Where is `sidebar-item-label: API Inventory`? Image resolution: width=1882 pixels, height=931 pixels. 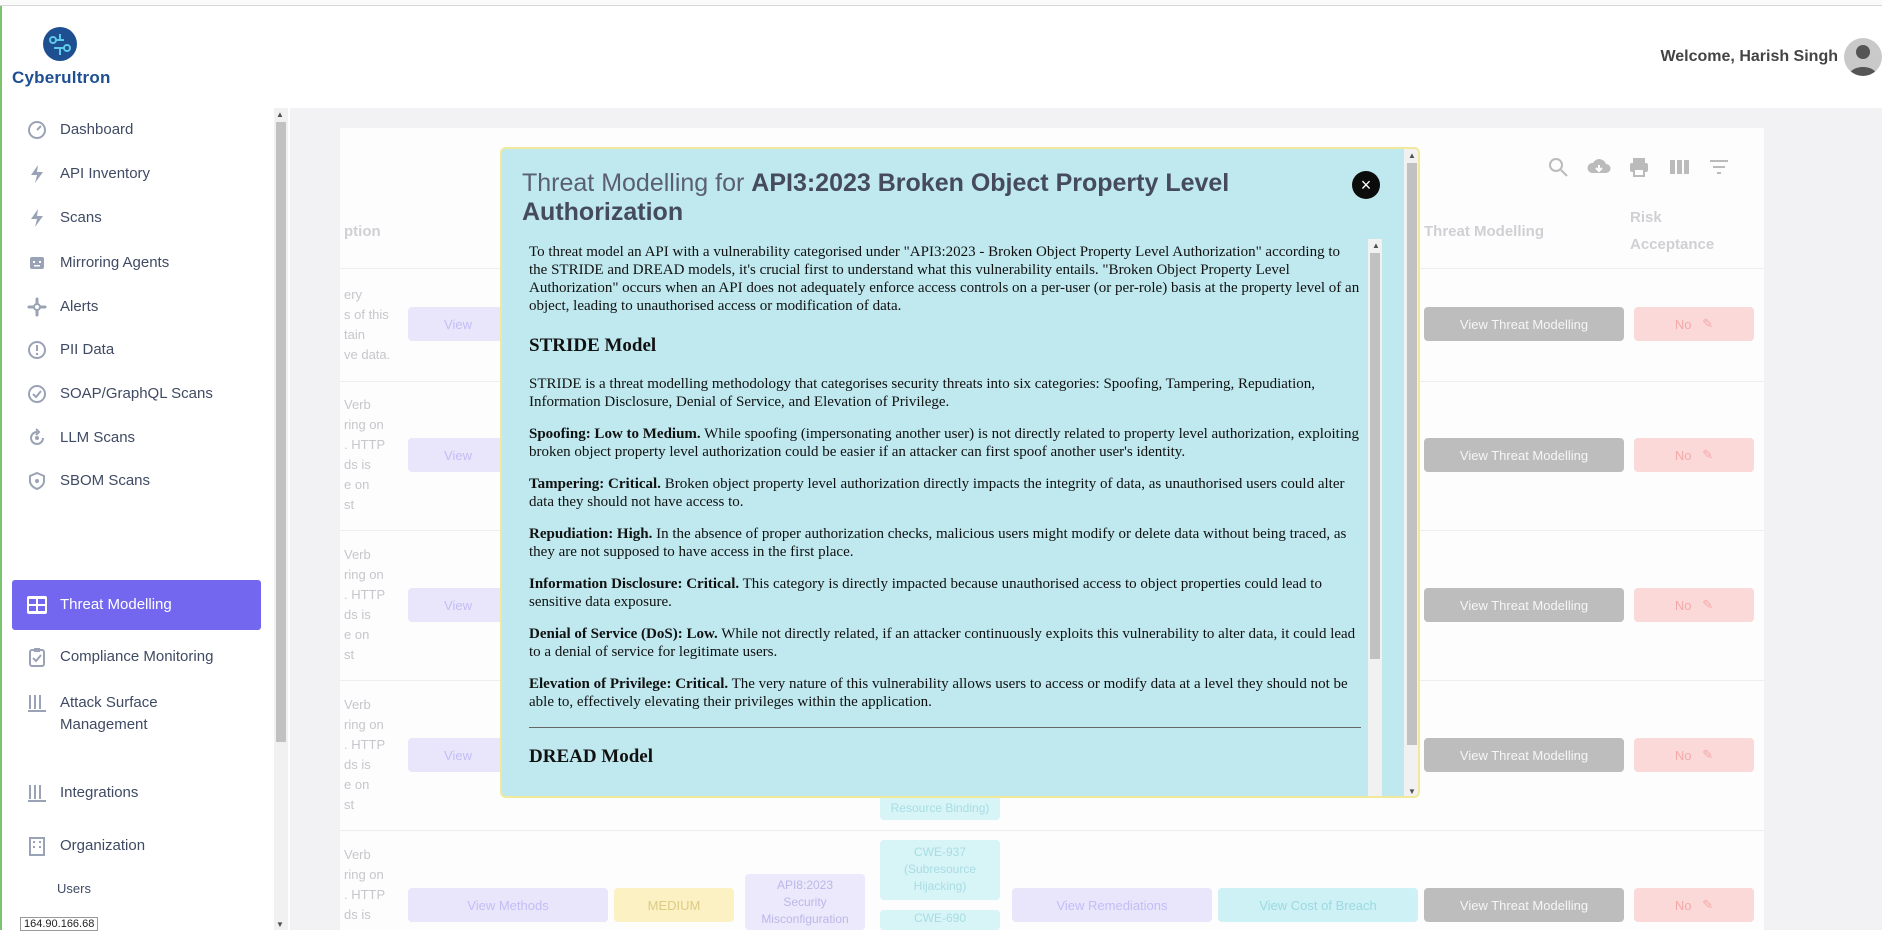
sidebar-item-label: API Inventory is located at coordinates (105, 173).